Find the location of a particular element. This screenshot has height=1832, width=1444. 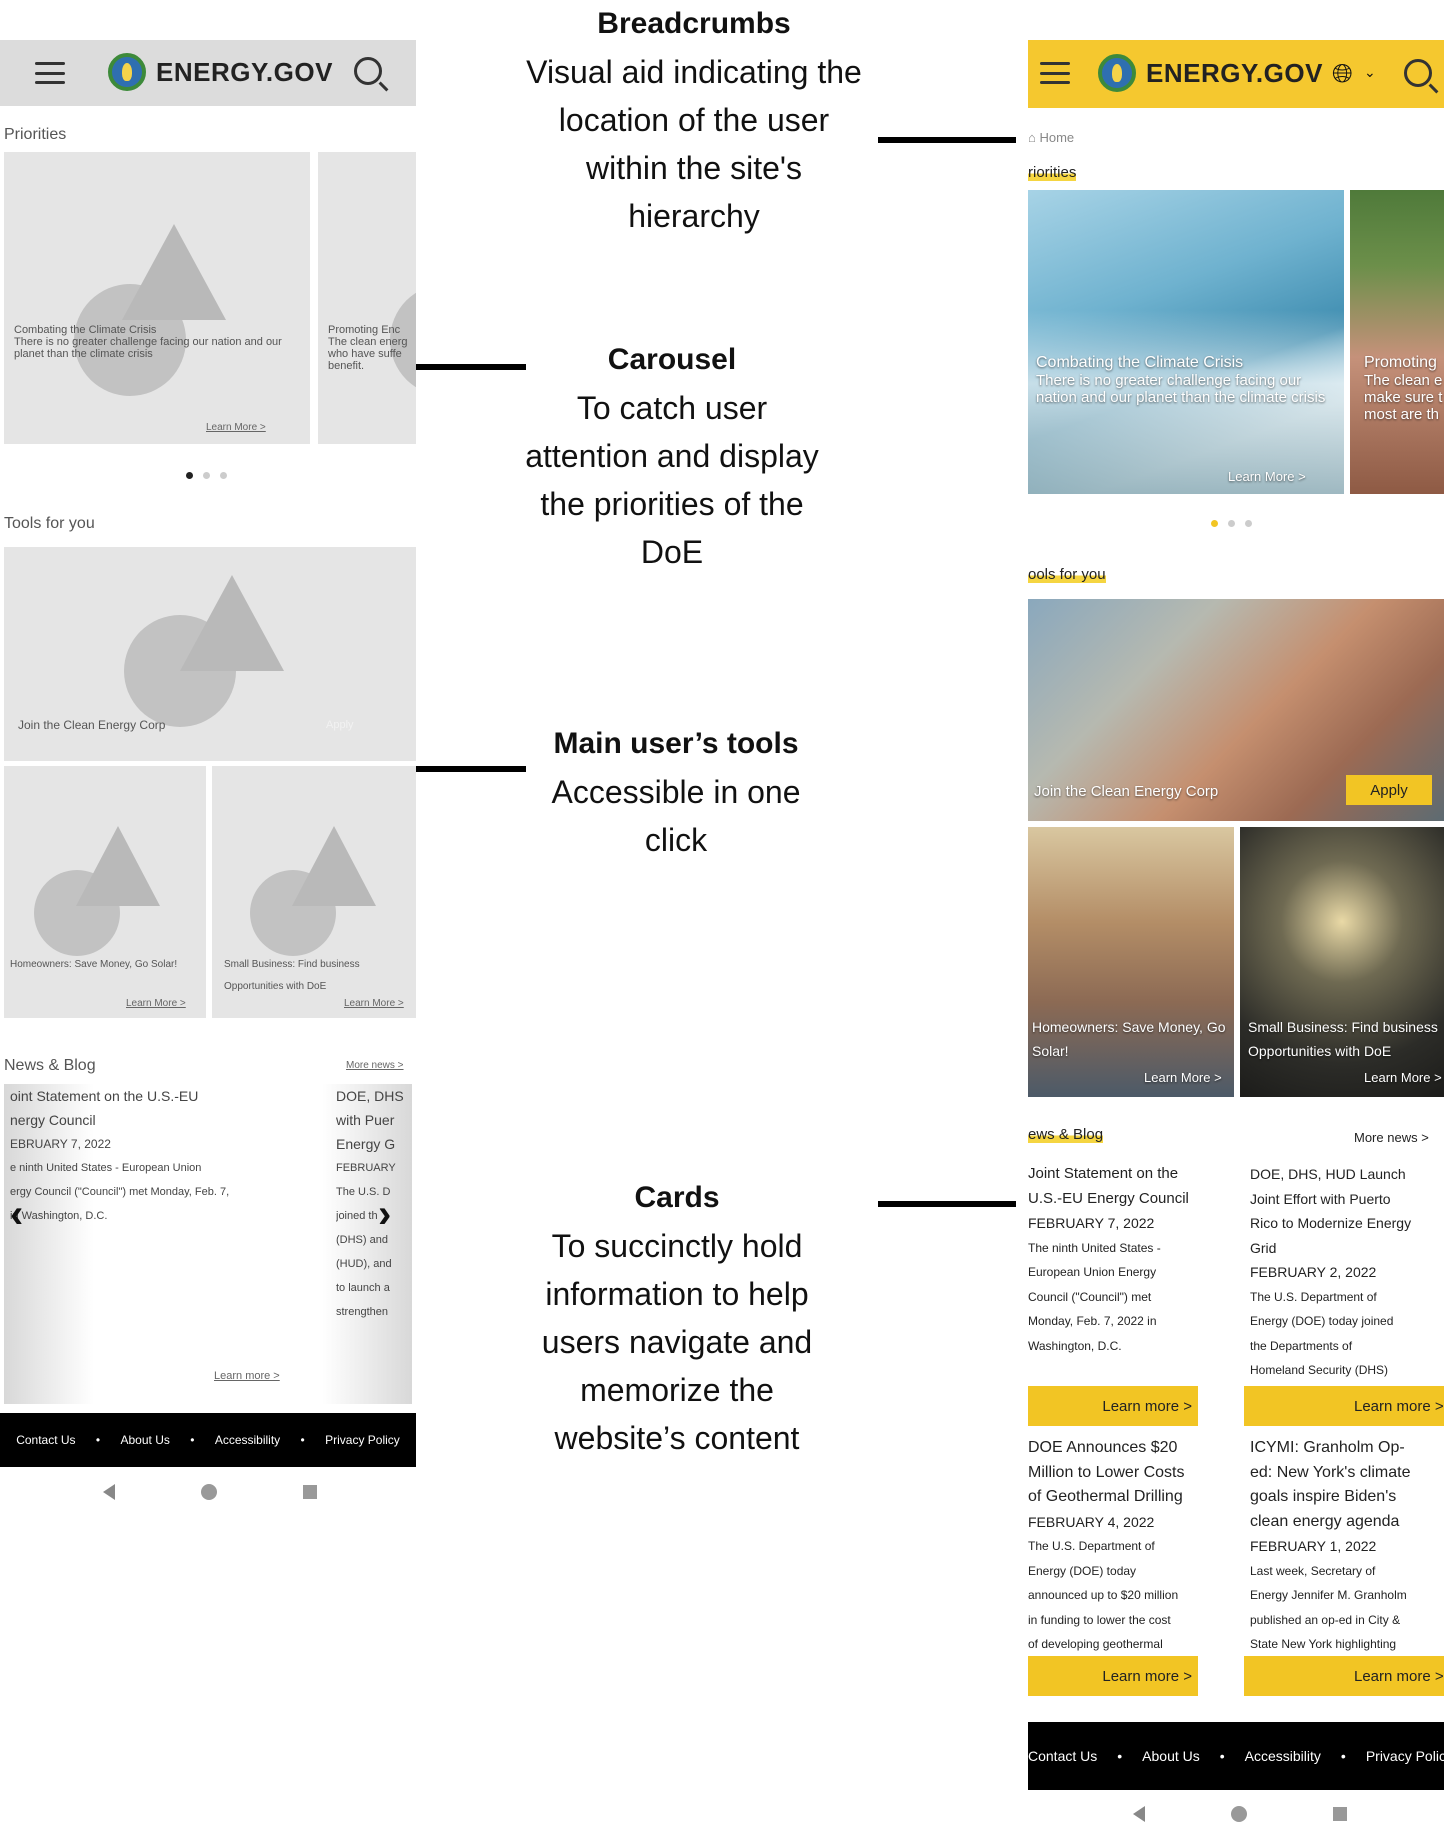

chevron-right-icon: › is located at coordinates (384, 1214).